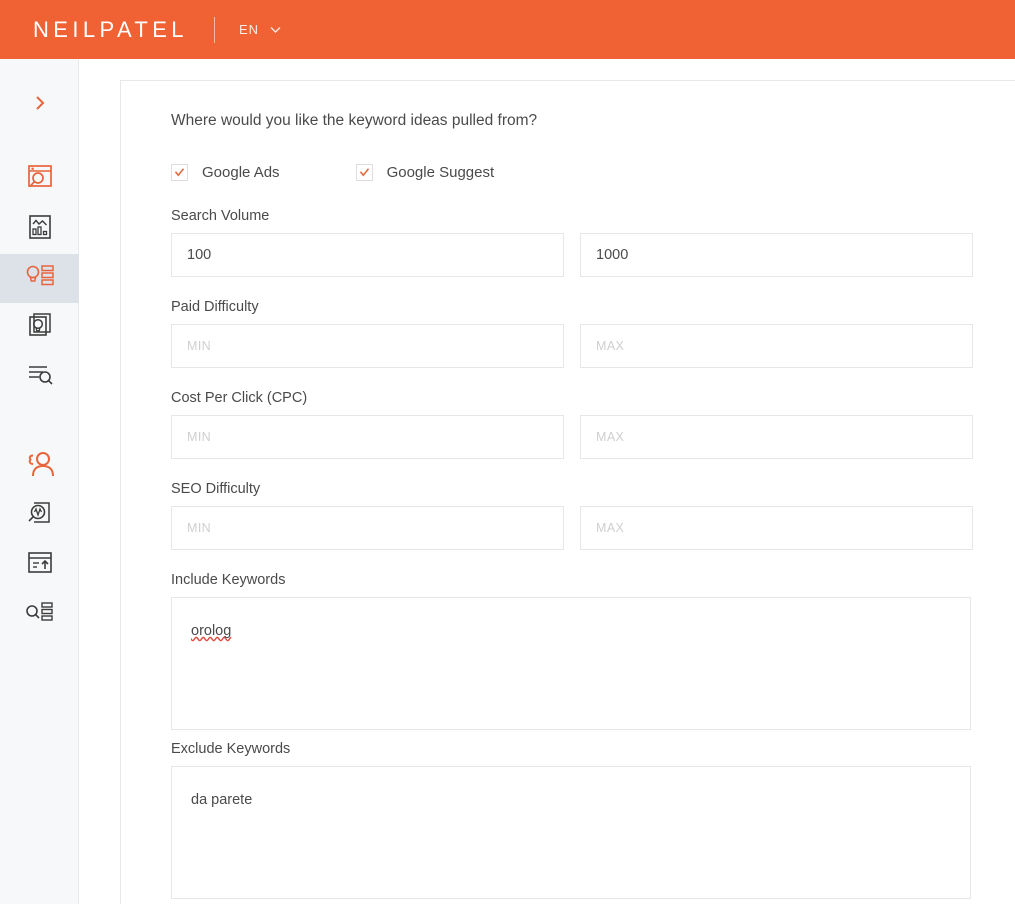 The width and height of the screenshot is (1015, 904). I want to click on range-row-seo-difficulty, so click(593, 528).